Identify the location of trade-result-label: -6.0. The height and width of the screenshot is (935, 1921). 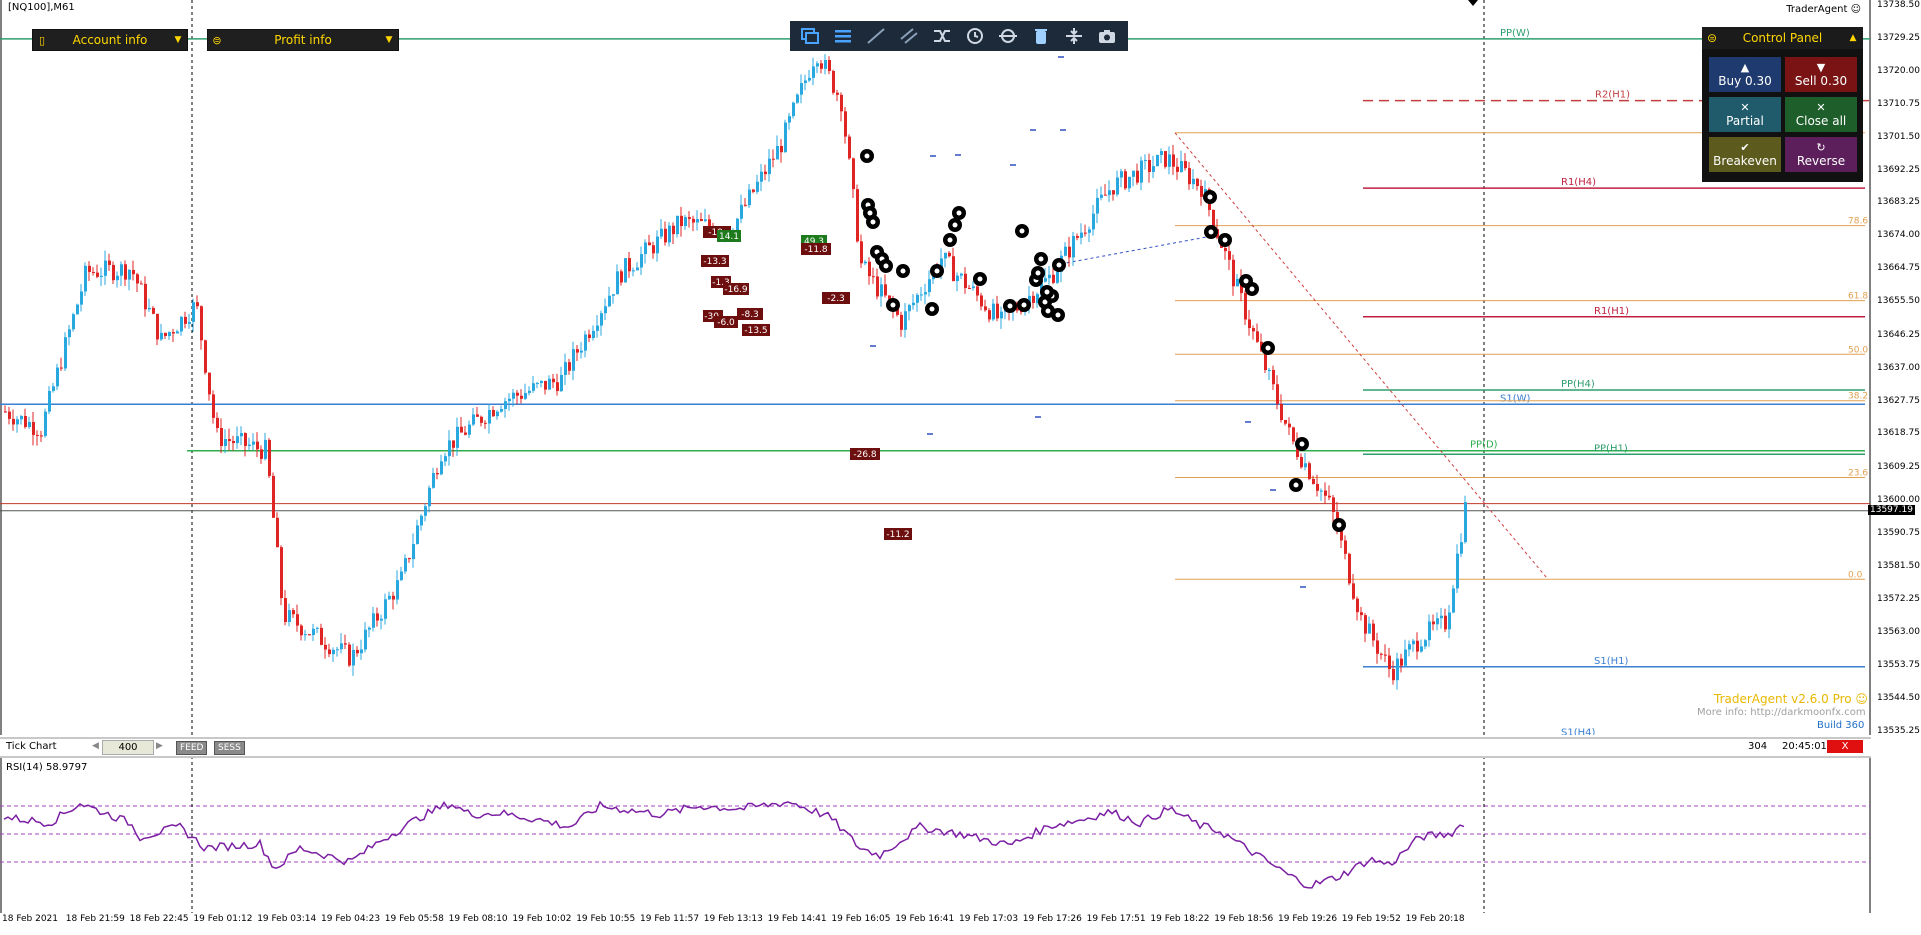
(726, 323).